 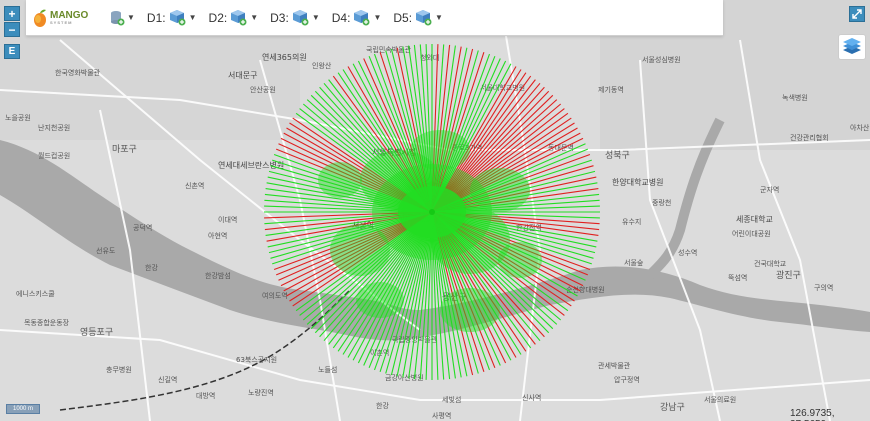 What do you see at coordinates (327, 369) in the screenshot?
I see `map-label: 노들섬` at bounding box center [327, 369].